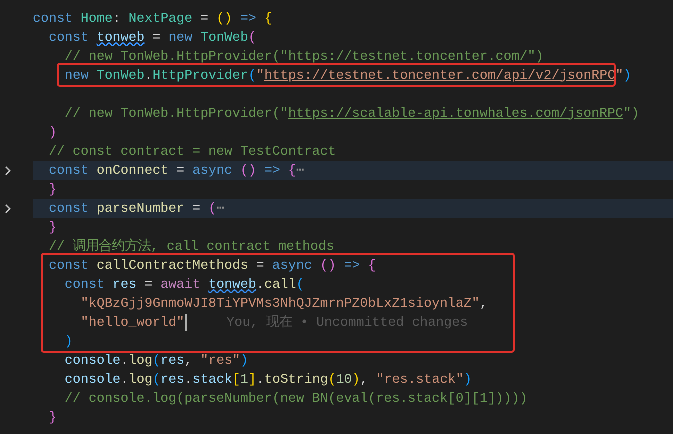  I want to click on code-text: console.log(res, "res"), so click(156, 361).